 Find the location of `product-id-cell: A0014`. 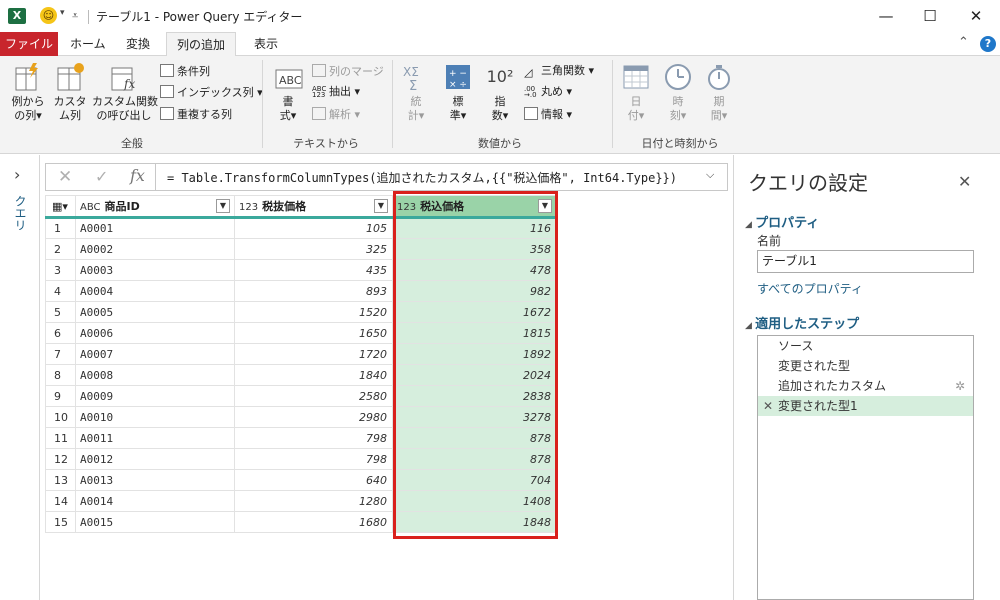

product-id-cell: A0014 is located at coordinates (155, 501).